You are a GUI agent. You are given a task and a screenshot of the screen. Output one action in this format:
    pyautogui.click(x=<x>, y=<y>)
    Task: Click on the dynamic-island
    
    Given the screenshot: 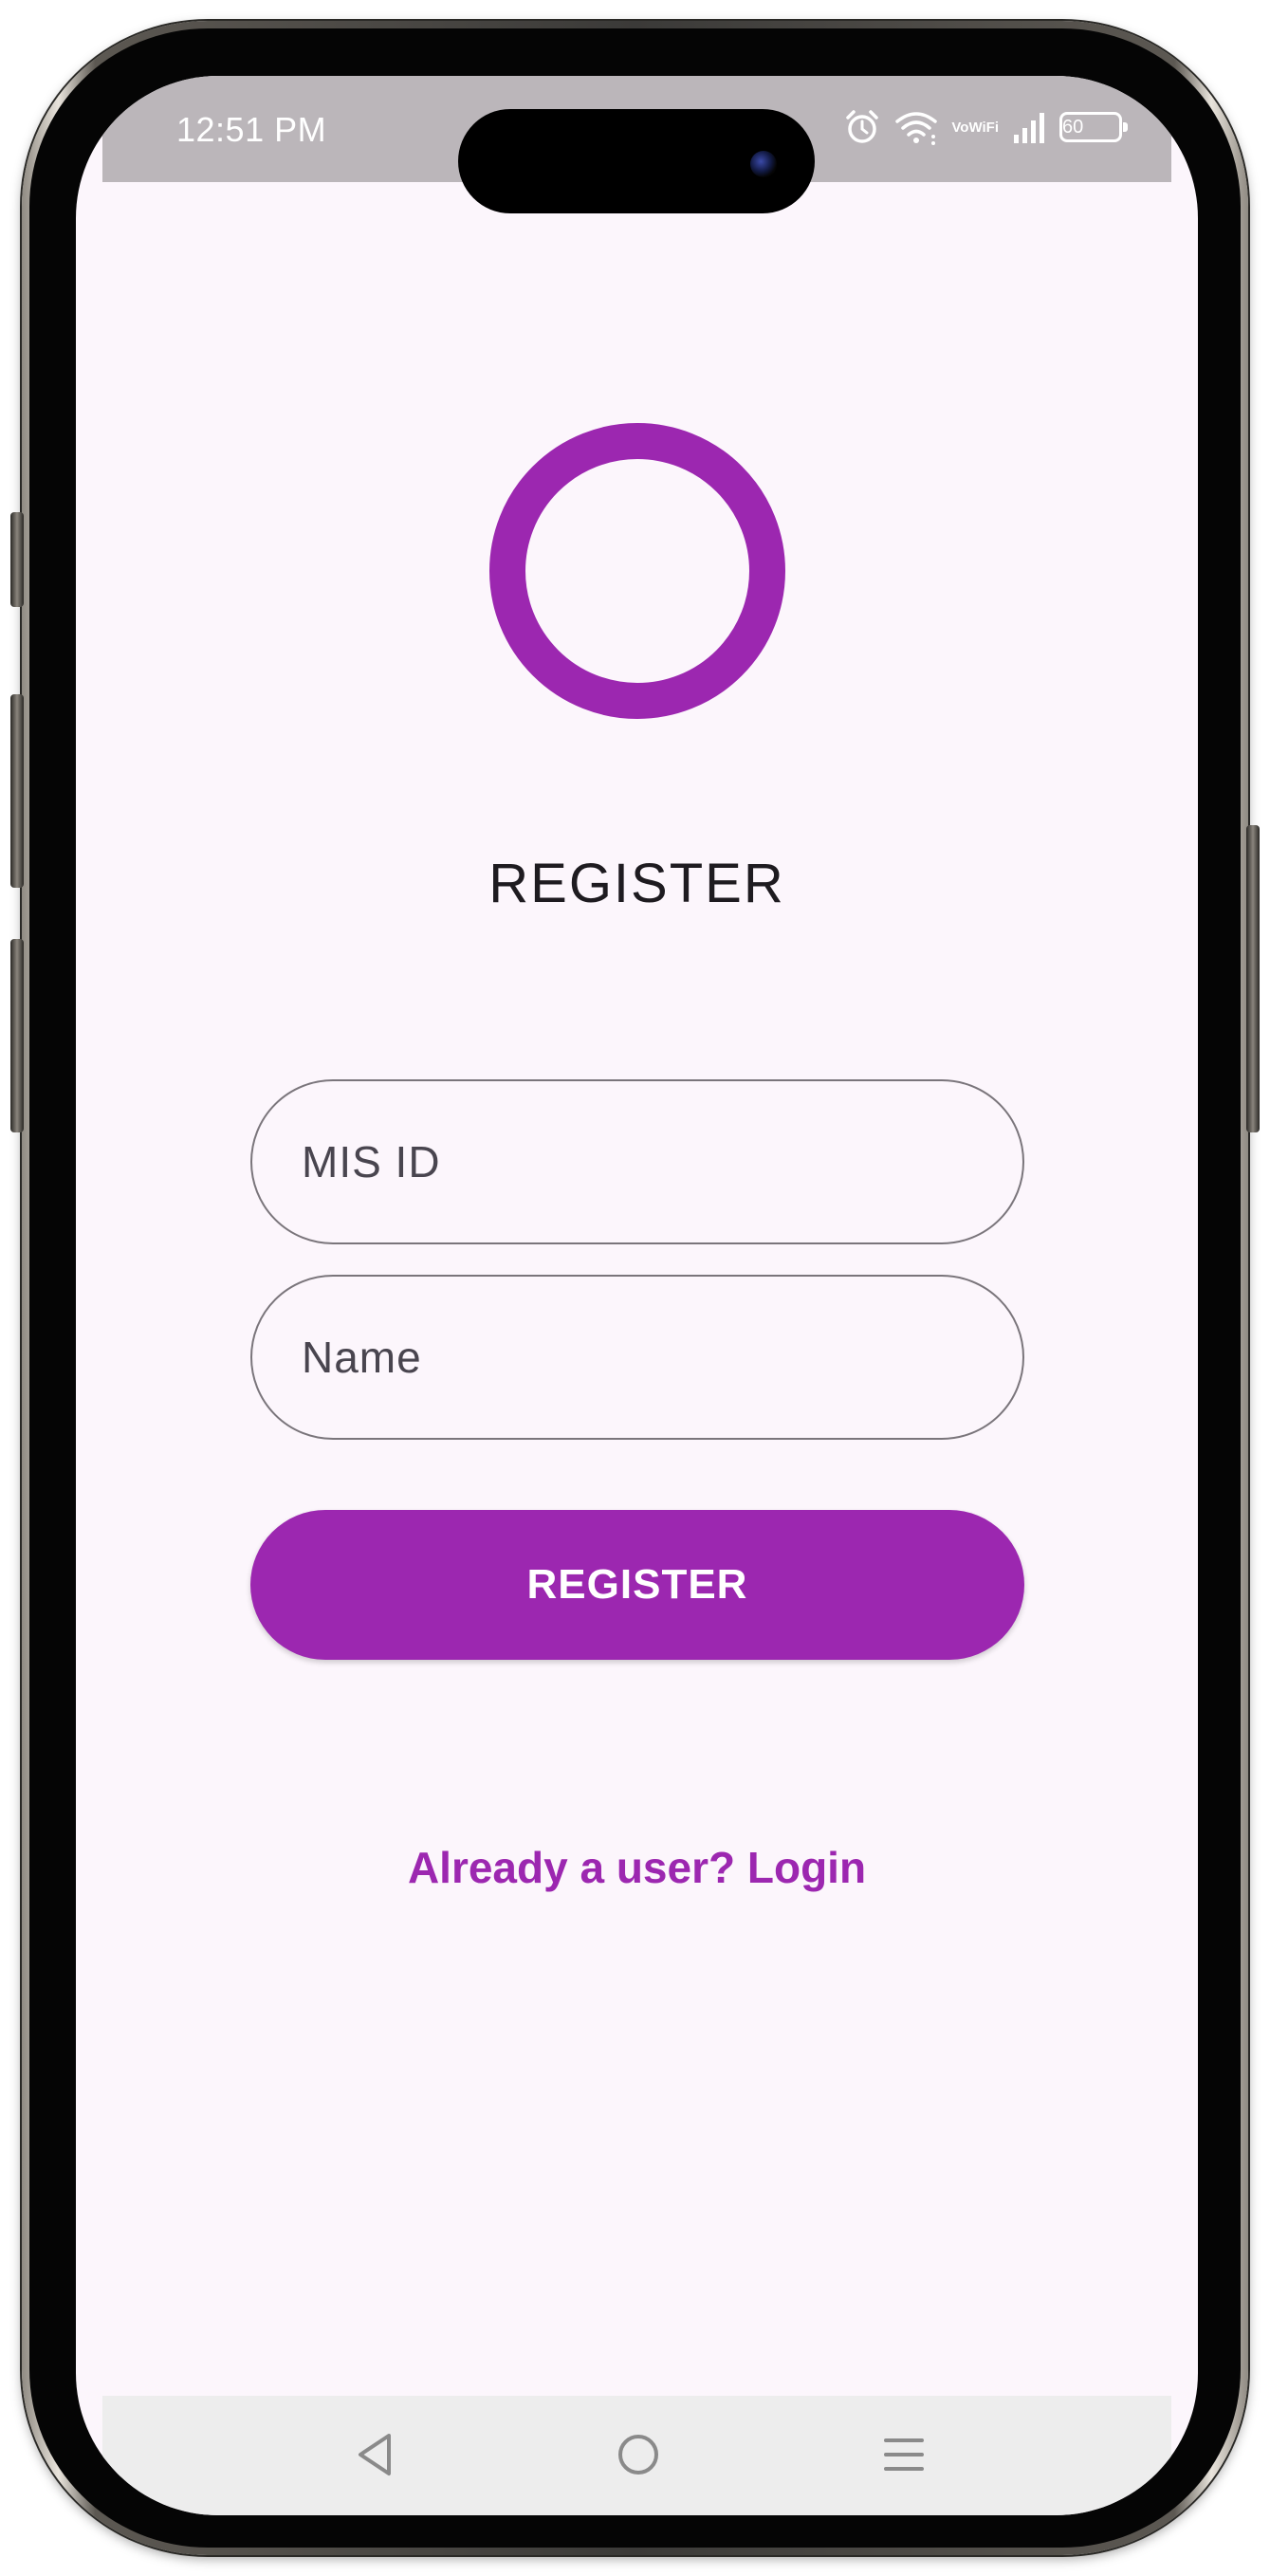 What is the action you would take?
    pyautogui.click(x=636, y=161)
    